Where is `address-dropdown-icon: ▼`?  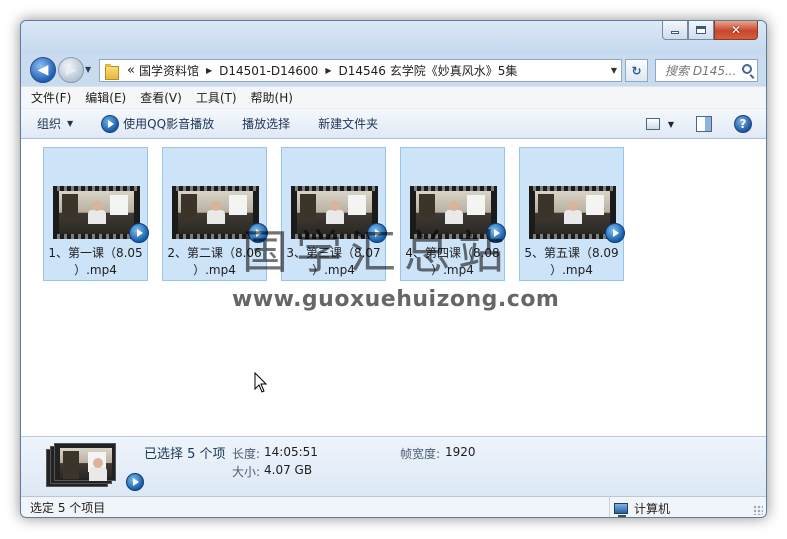 address-dropdown-icon: ▼ is located at coordinates (614, 70).